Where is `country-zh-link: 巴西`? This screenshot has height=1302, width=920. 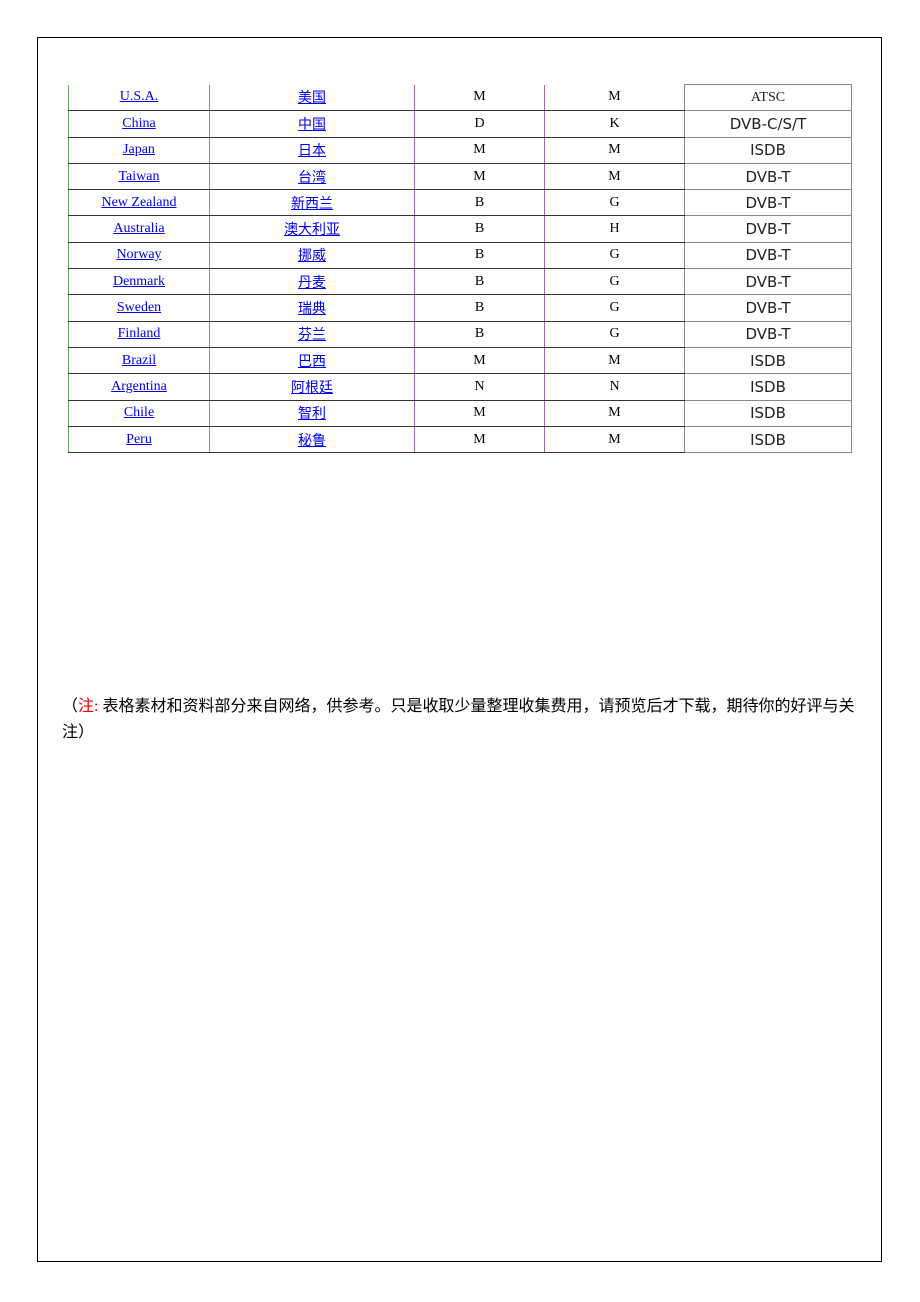 country-zh-link: 巴西 is located at coordinates (312, 362).